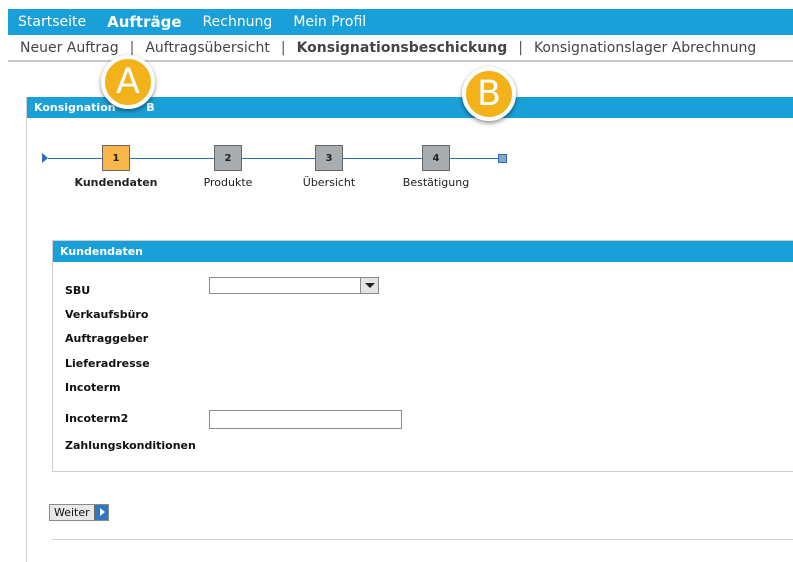 The height and width of the screenshot is (562, 793). Describe the element at coordinates (369, 285) in the screenshot. I see `chevron-down-icon` at that location.